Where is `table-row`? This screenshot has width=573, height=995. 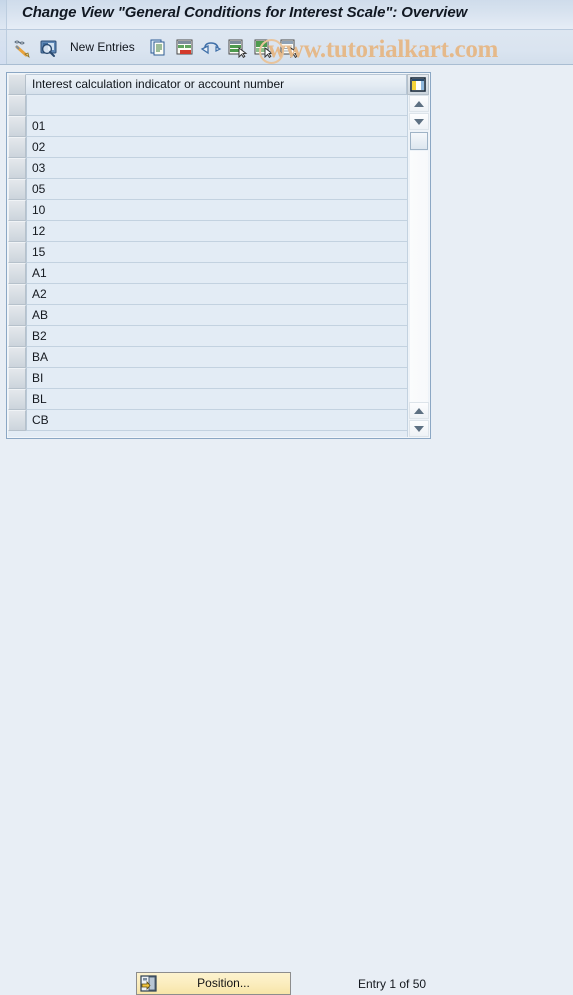
table-row is located at coordinates (207, 105).